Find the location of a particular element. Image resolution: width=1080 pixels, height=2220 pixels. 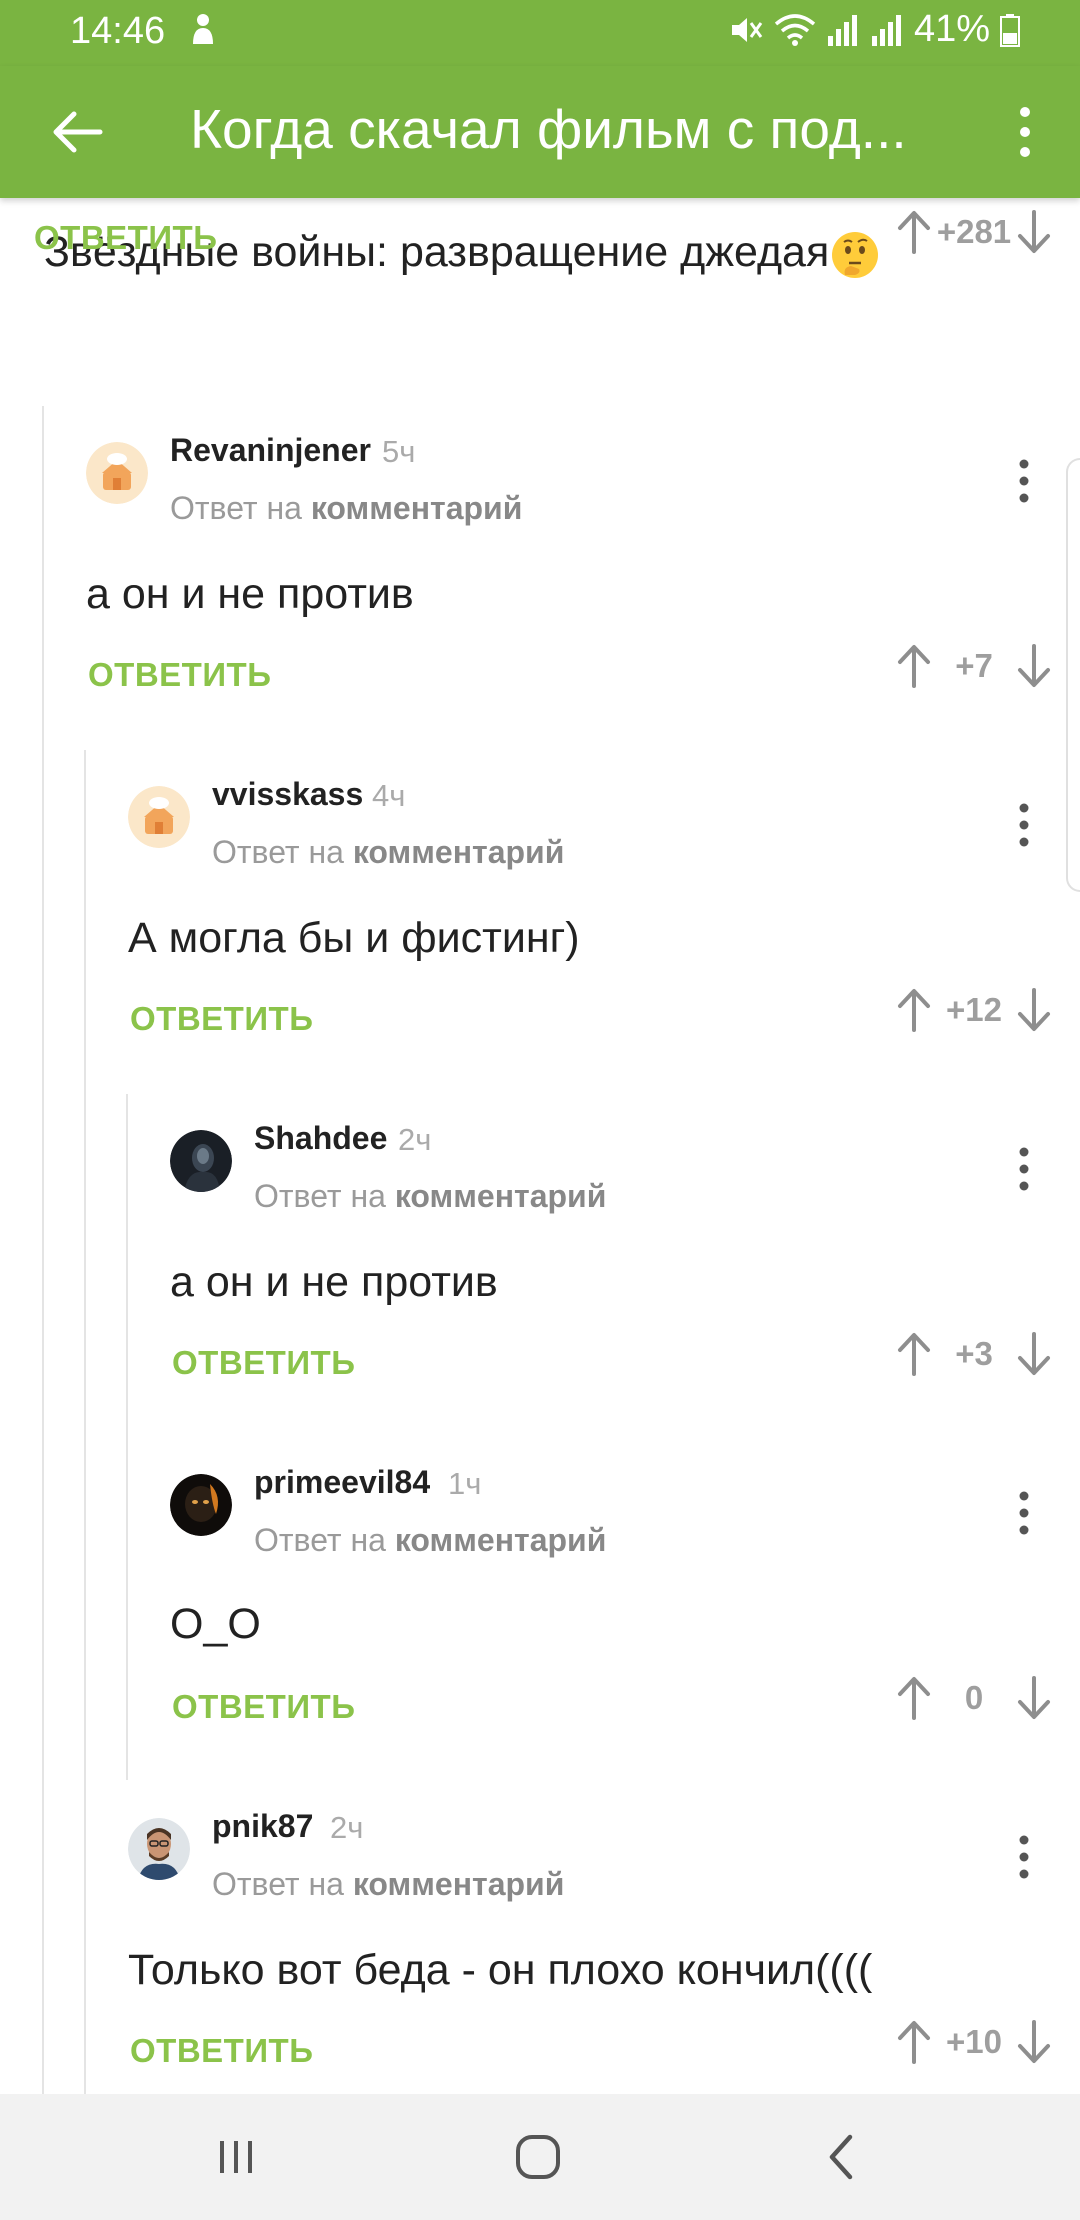

author-name: vvisskass is located at coordinates (287, 794).